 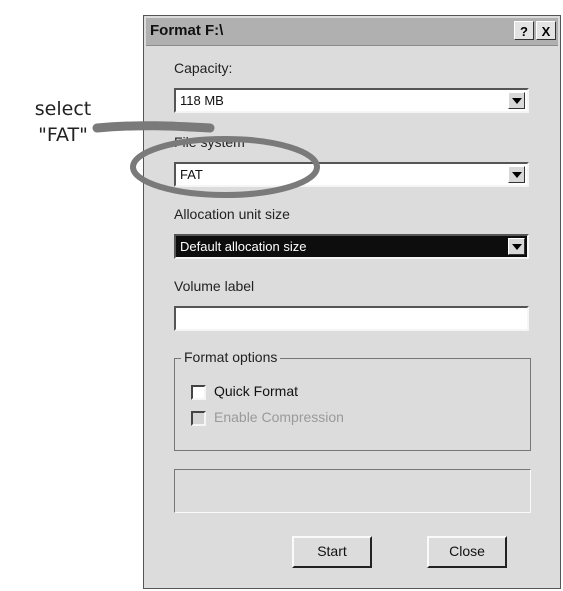 I want to click on annotation-line-1: select, so click(x=63, y=109).